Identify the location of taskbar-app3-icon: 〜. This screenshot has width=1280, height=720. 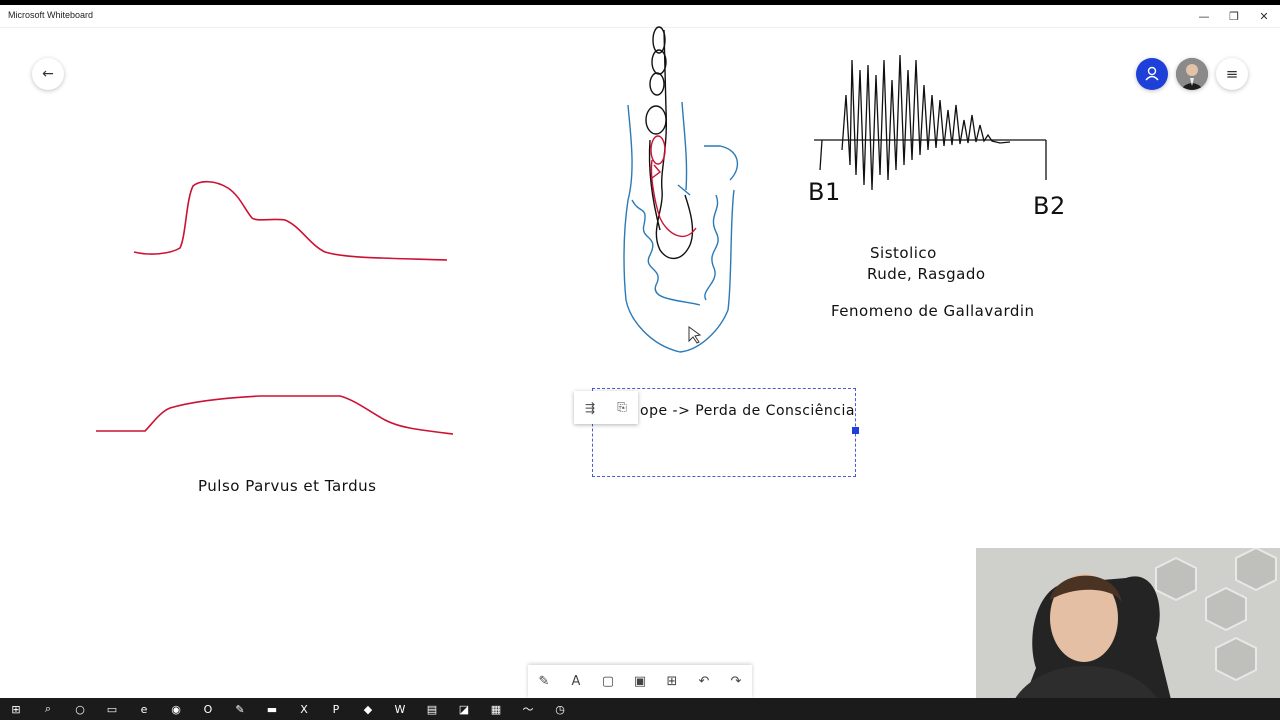
(528, 709).